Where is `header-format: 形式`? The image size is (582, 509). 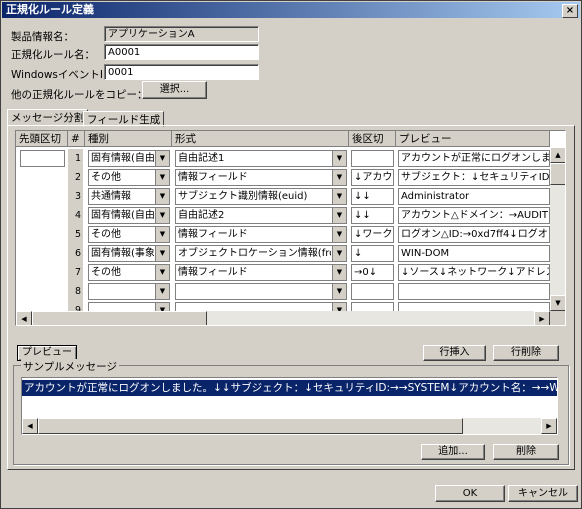
header-format: 形式 is located at coordinates (260, 139).